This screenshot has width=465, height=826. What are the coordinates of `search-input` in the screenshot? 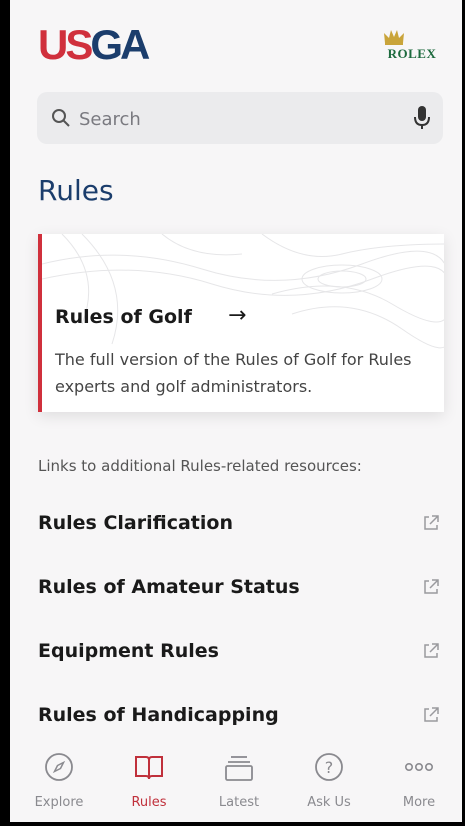 It's located at (239, 119).